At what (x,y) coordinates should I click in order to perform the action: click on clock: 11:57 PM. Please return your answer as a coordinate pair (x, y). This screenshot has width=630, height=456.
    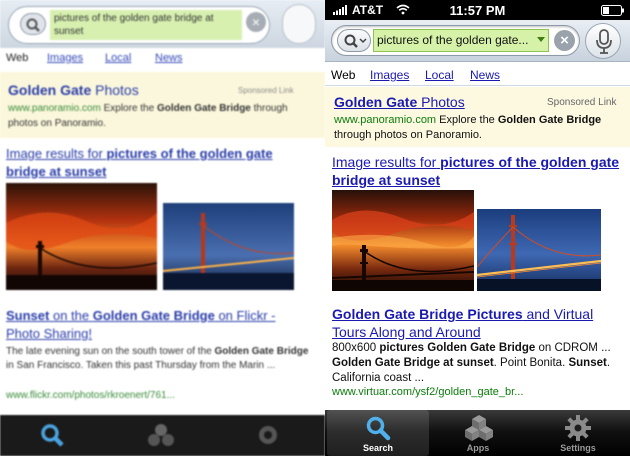
    Looking at the image, I should click on (477, 10).